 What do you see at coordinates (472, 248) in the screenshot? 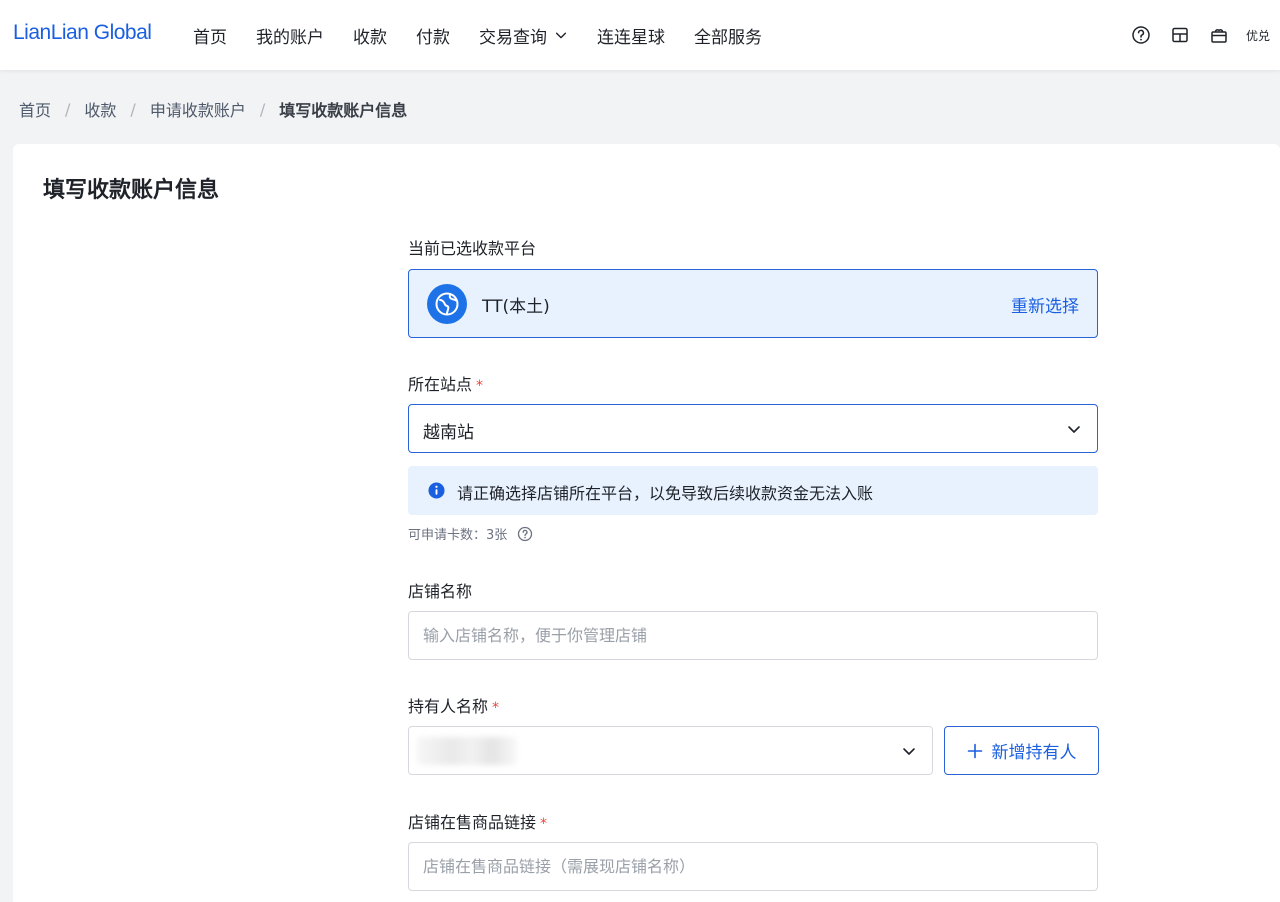
I see `platform-label: 当前已选收款平台` at bounding box center [472, 248].